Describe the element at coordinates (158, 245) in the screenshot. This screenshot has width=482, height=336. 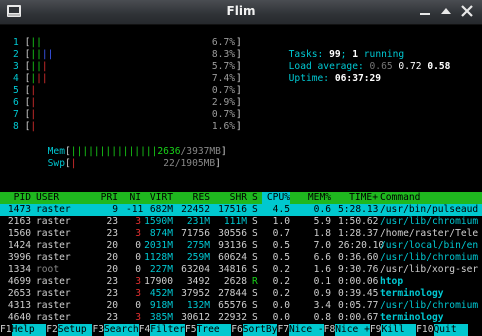
I see `cell-virt: 2031M` at that location.